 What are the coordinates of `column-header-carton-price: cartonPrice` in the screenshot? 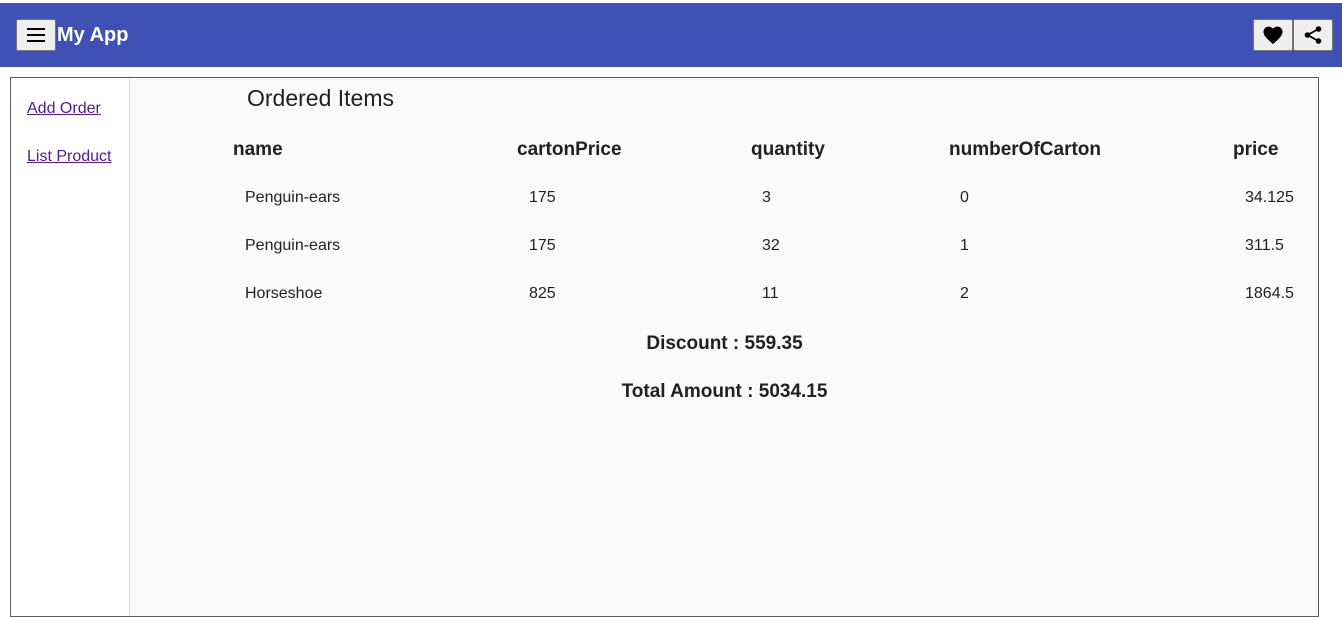 It's located at (569, 149).